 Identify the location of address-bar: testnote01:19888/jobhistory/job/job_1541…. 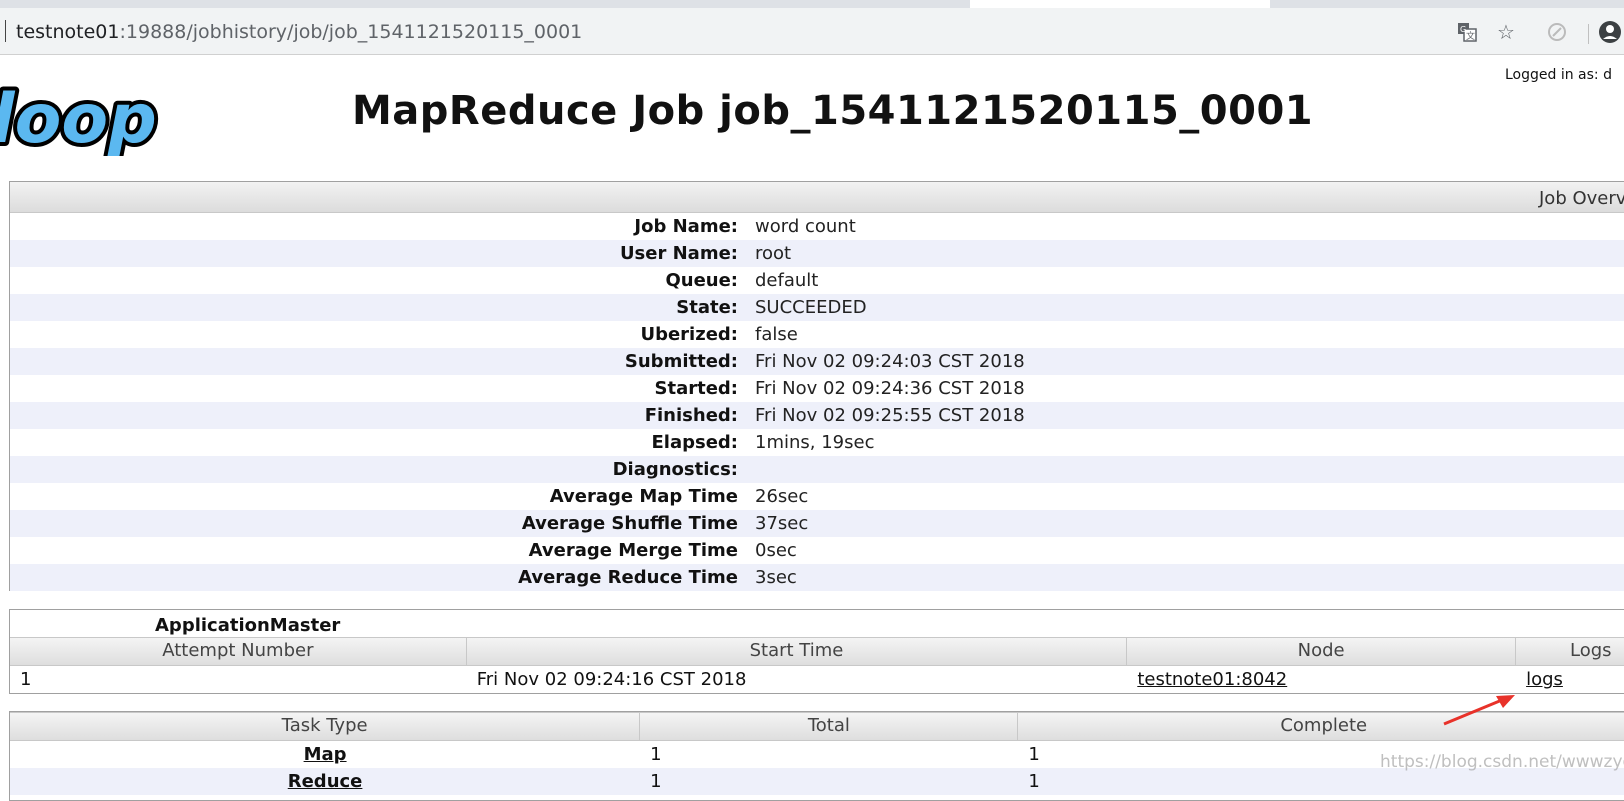
(812, 31).